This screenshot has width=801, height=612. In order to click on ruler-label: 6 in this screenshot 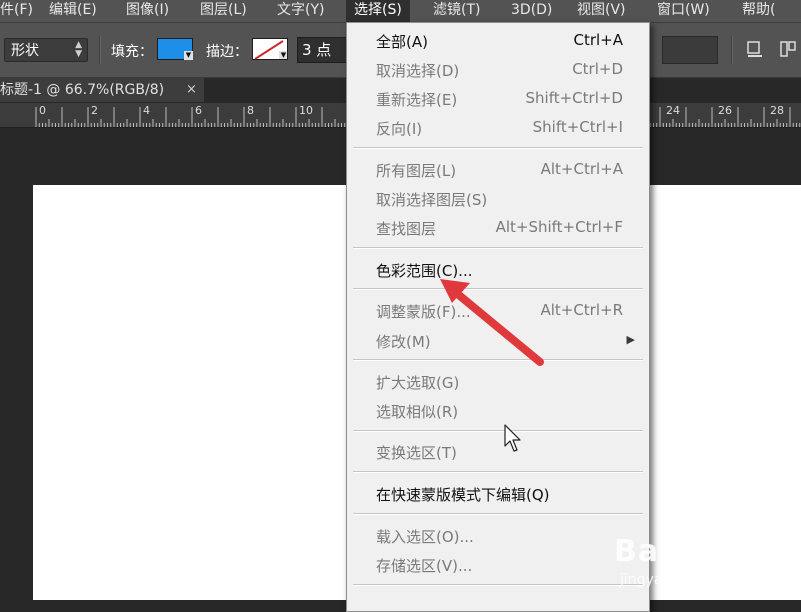, I will do `click(198, 110)`.